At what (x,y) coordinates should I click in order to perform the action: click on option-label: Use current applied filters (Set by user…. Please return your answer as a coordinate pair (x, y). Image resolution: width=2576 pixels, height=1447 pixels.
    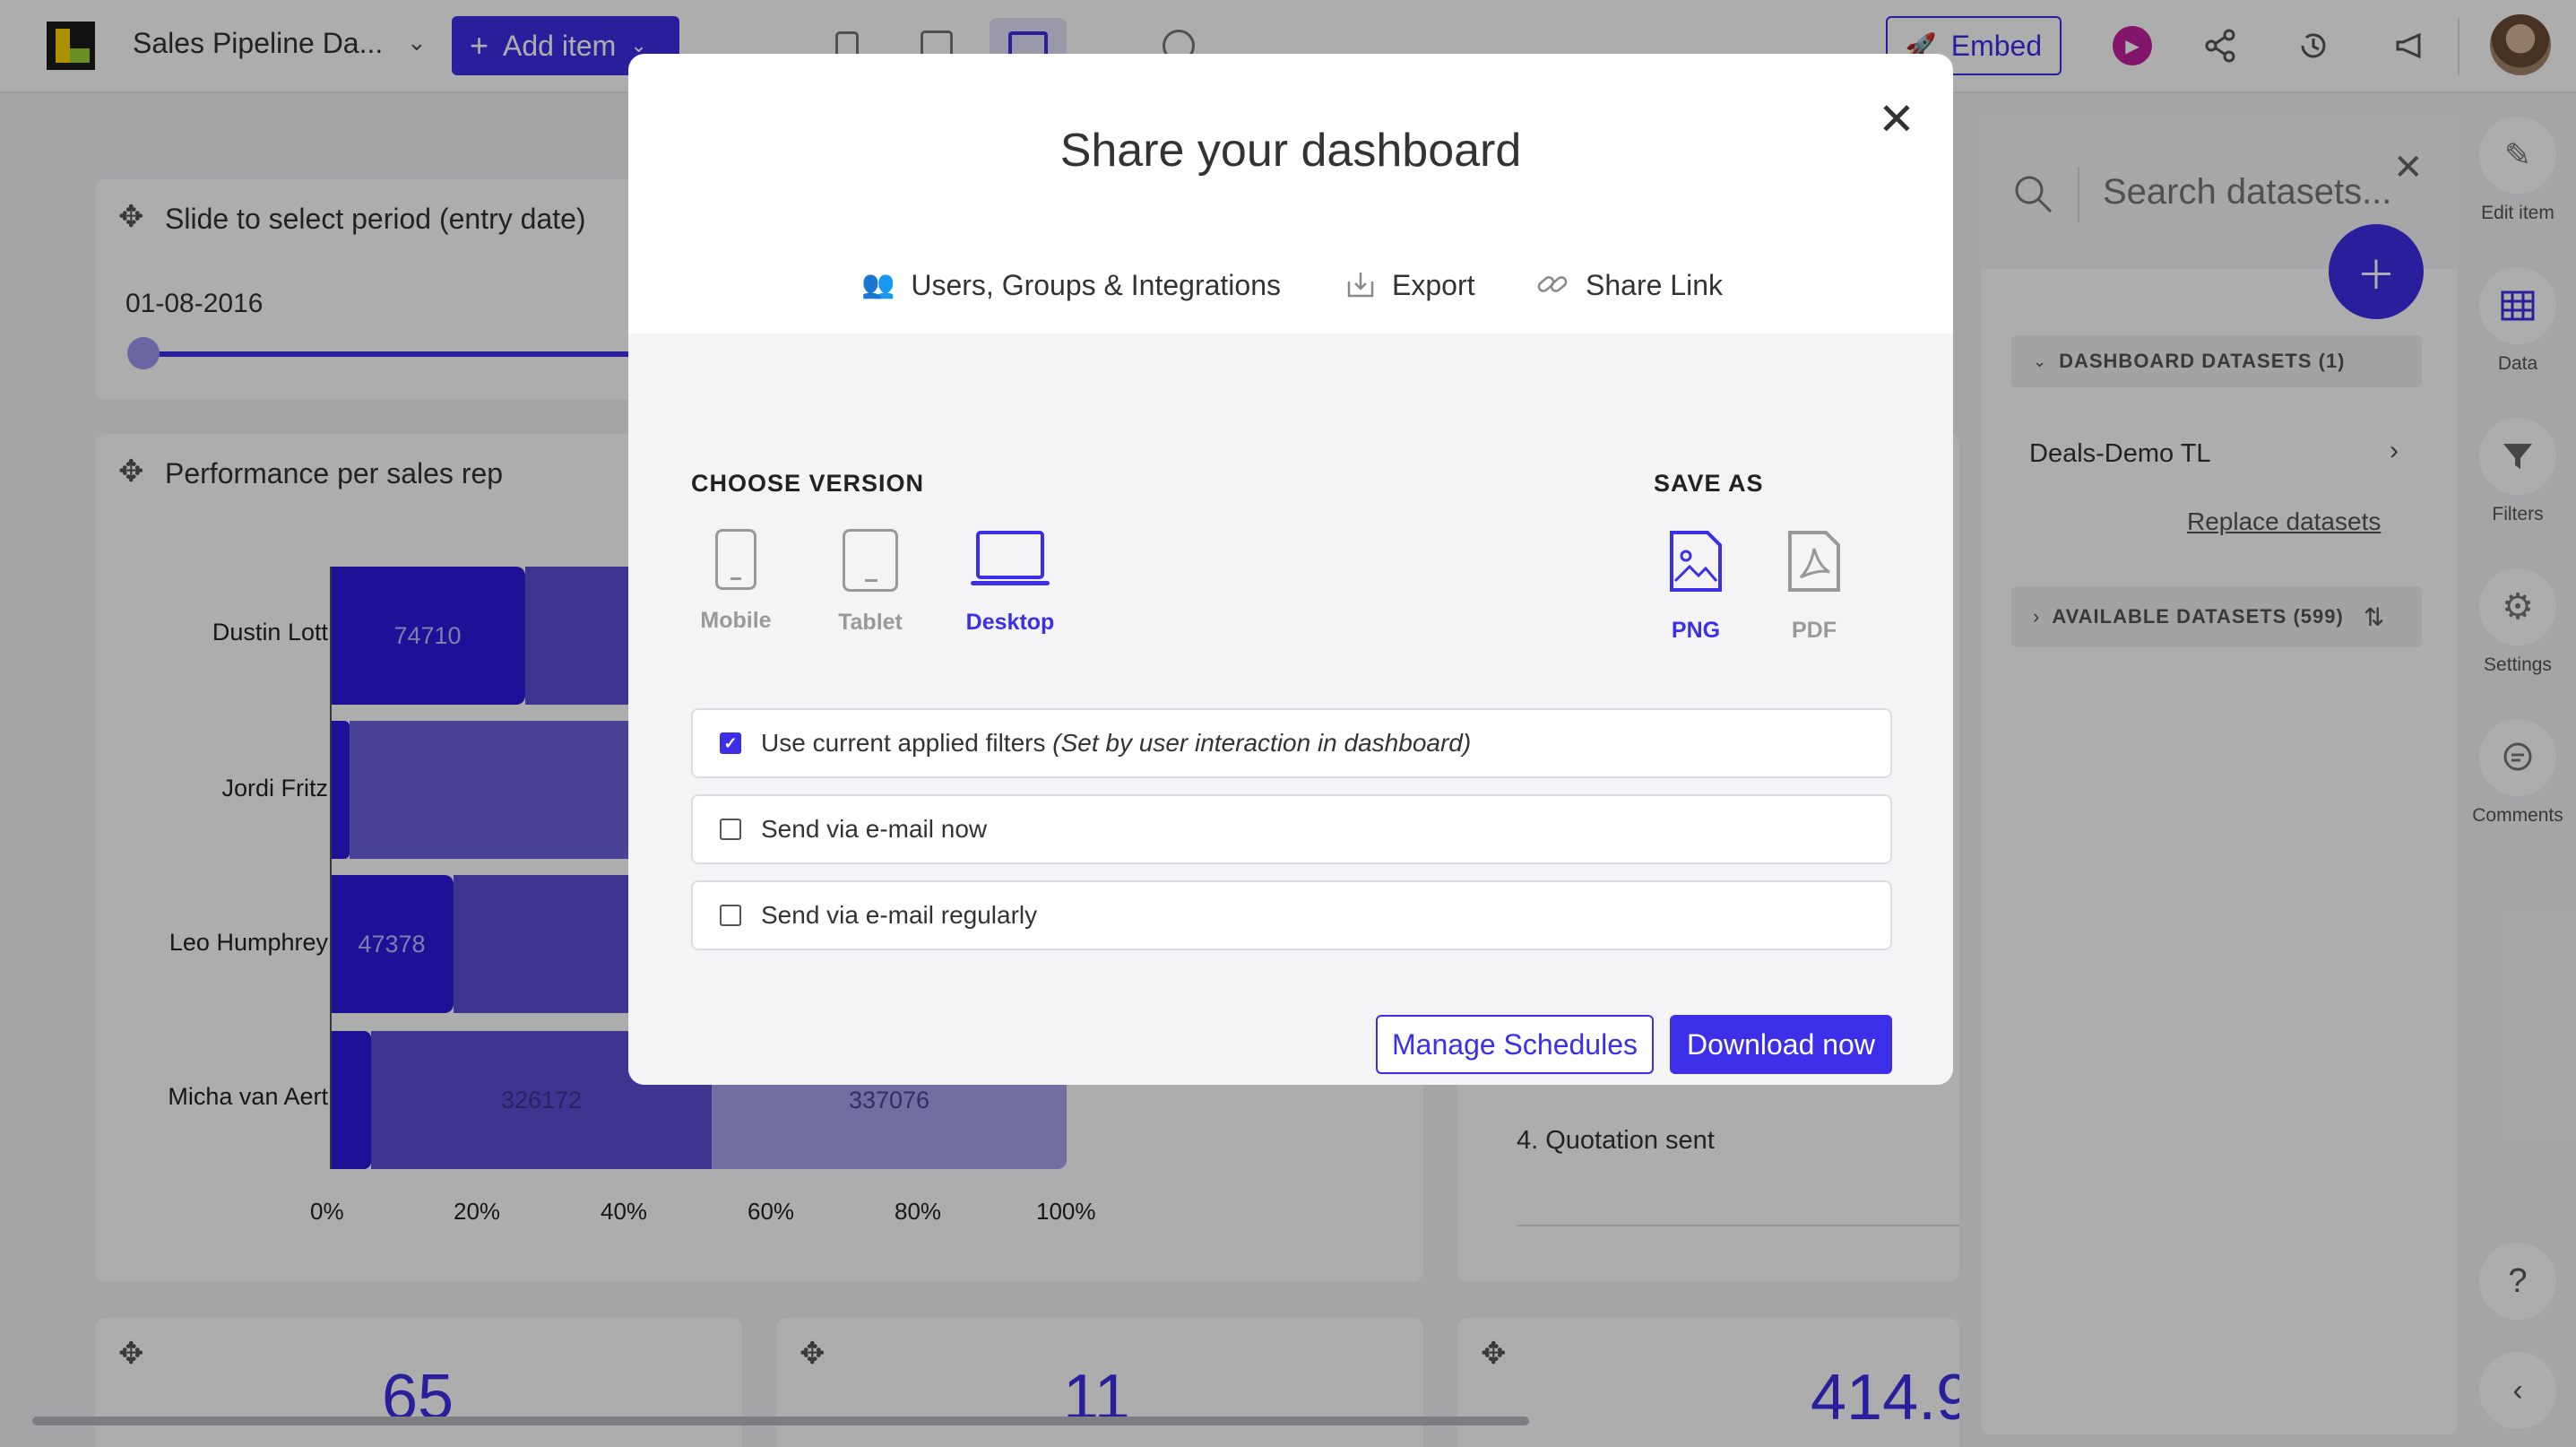
    Looking at the image, I should click on (1116, 743).